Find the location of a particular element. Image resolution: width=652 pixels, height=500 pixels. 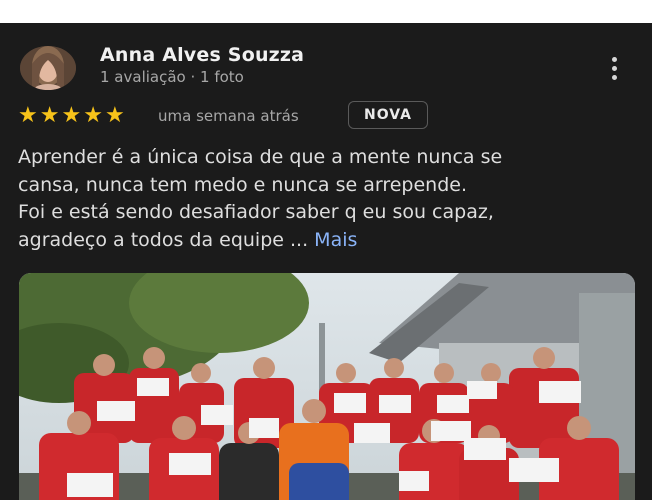

review-time: uma semana atrás is located at coordinates (228, 116).